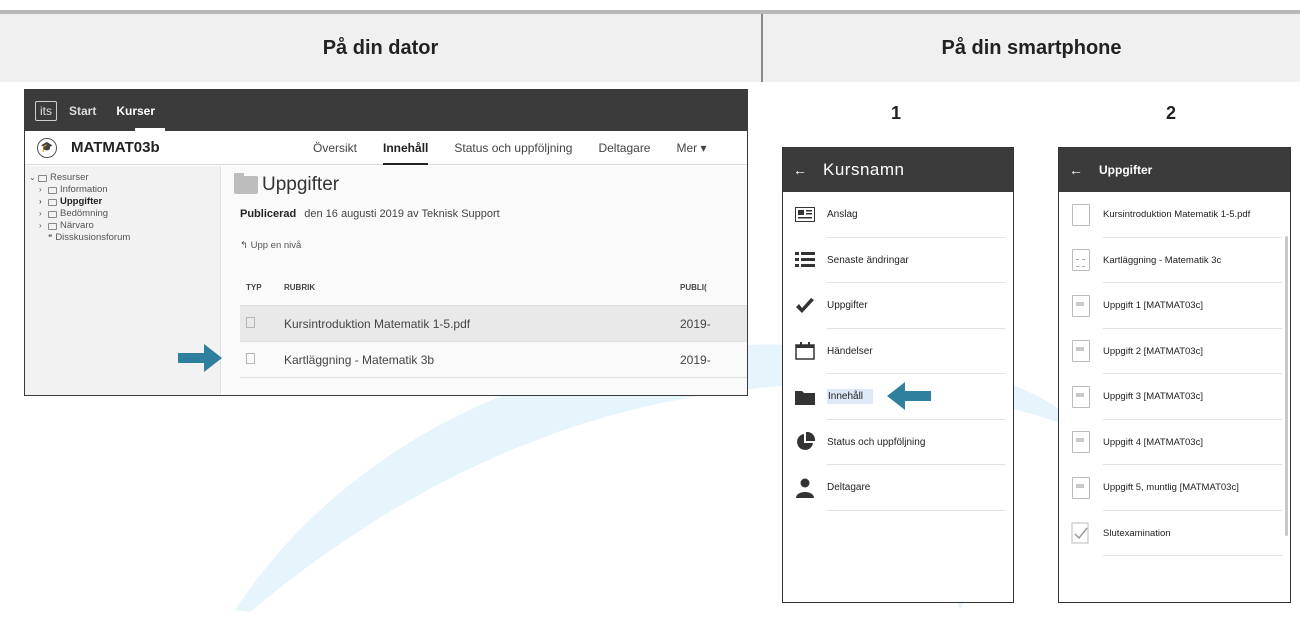  I want to click on list-item: Slutexamination, so click(1174, 534).